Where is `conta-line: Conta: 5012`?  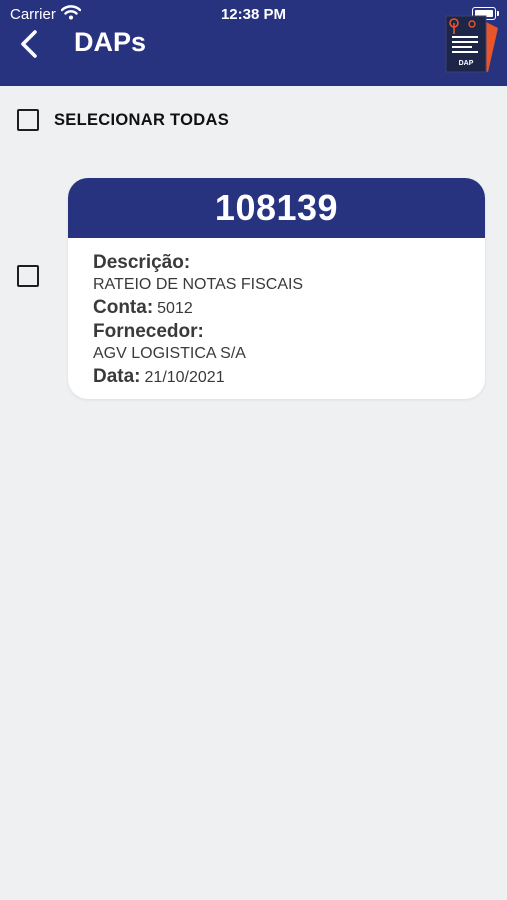 conta-line: Conta: 5012 is located at coordinates (289, 308).